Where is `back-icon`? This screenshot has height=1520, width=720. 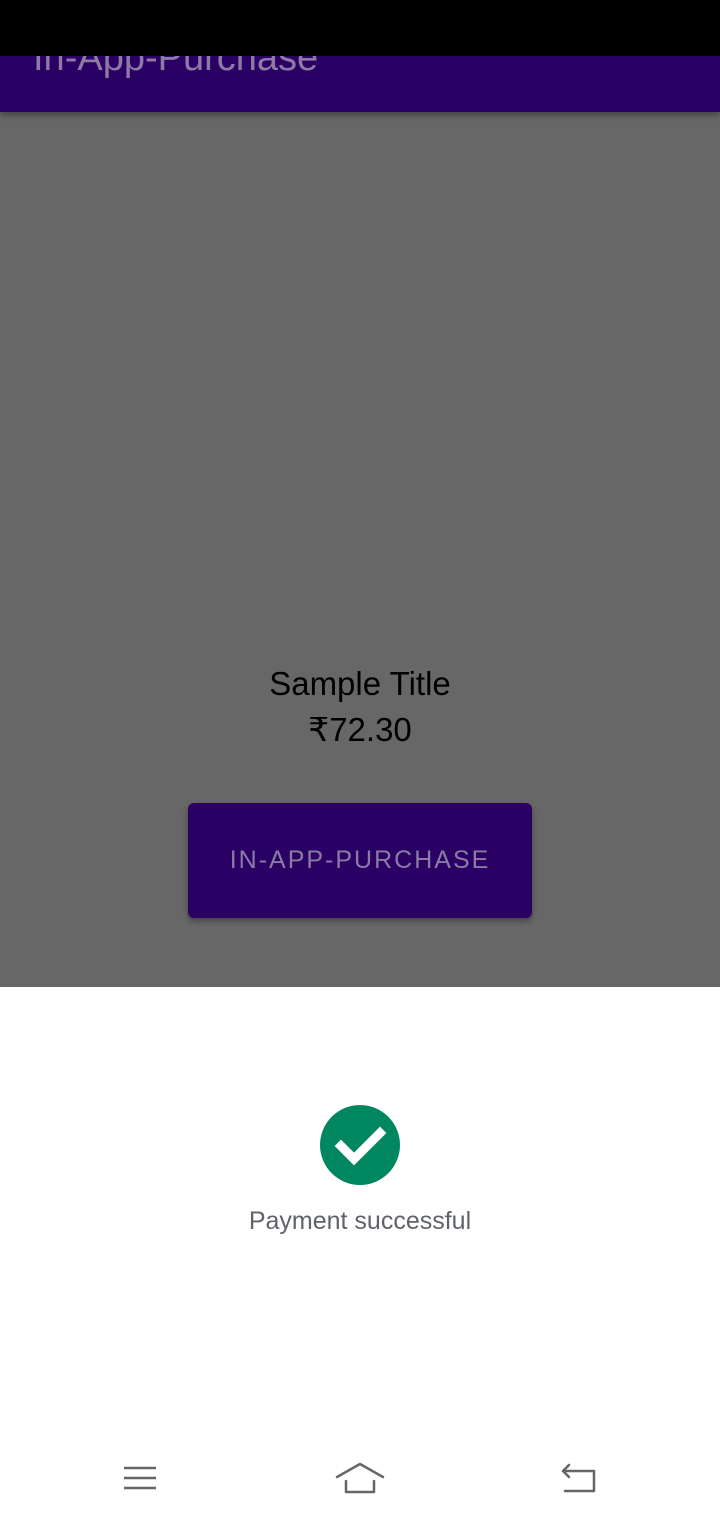
back-icon is located at coordinates (578, 1478).